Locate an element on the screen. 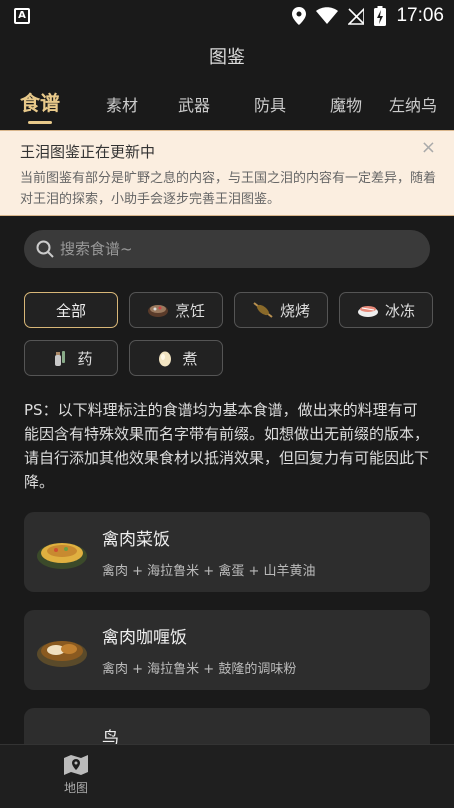  filter-freeze: 冰冻 is located at coordinates (386, 310).